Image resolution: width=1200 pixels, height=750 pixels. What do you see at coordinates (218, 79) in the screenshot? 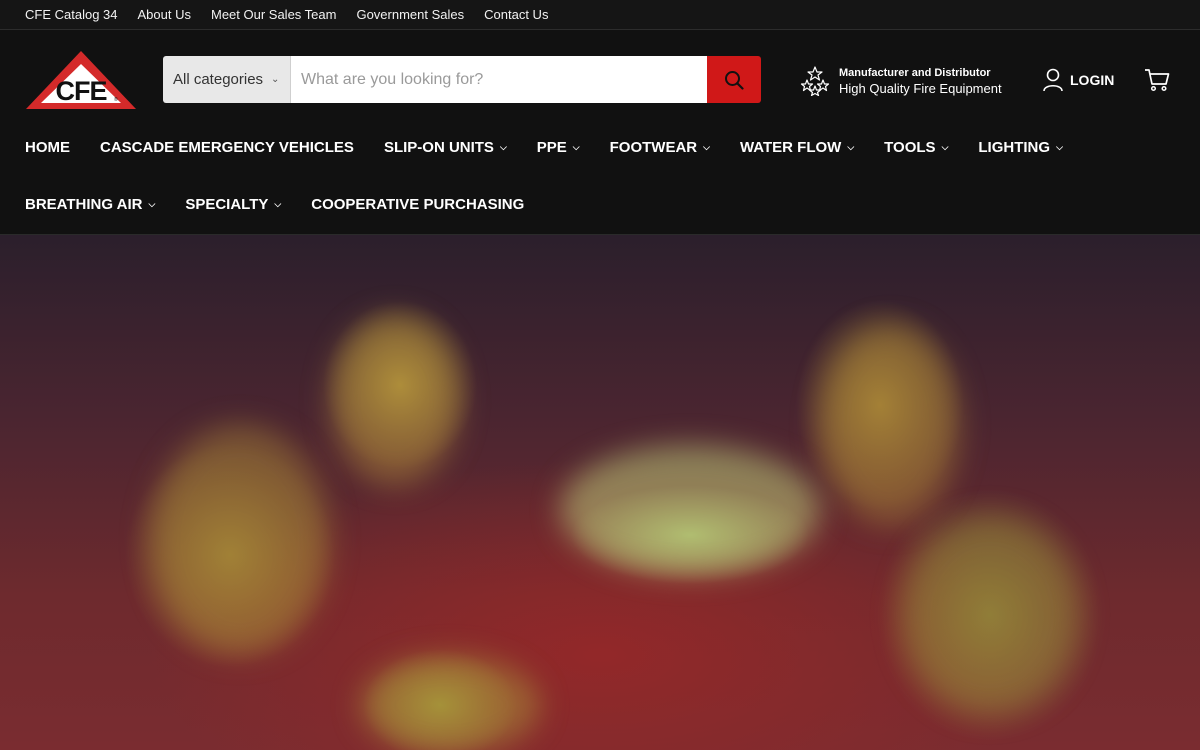
I see `category-select-label: All categories` at bounding box center [218, 79].